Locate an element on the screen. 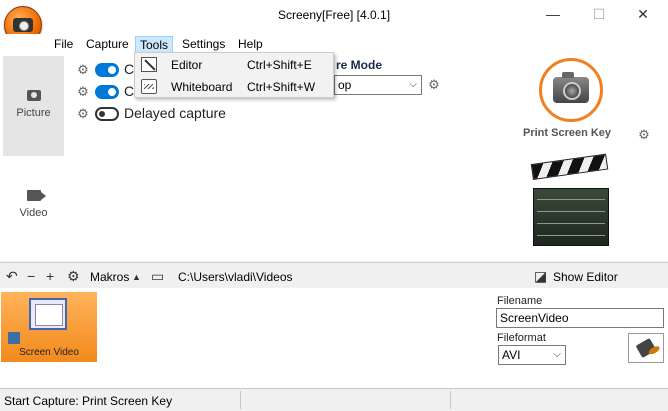  paint-bucket-button is located at coordinates (646, 348).